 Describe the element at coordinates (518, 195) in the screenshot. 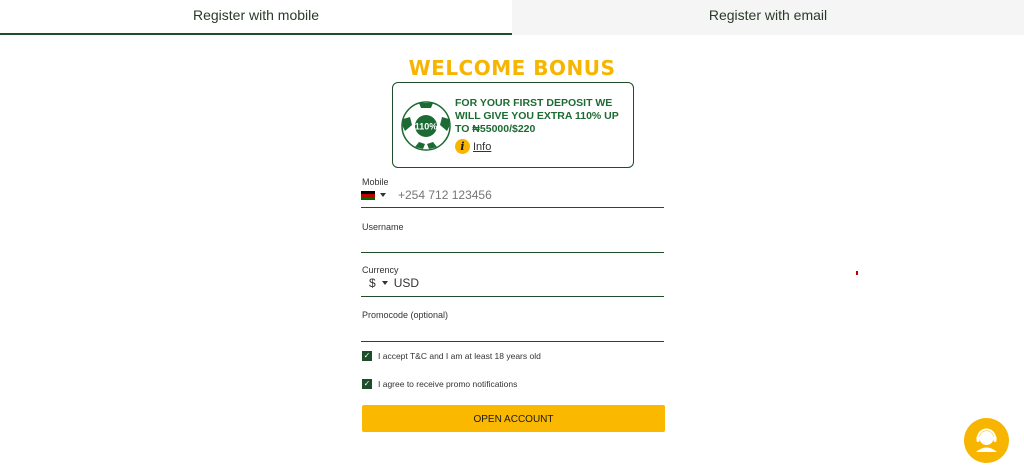

I see `mobile-input` at that location.